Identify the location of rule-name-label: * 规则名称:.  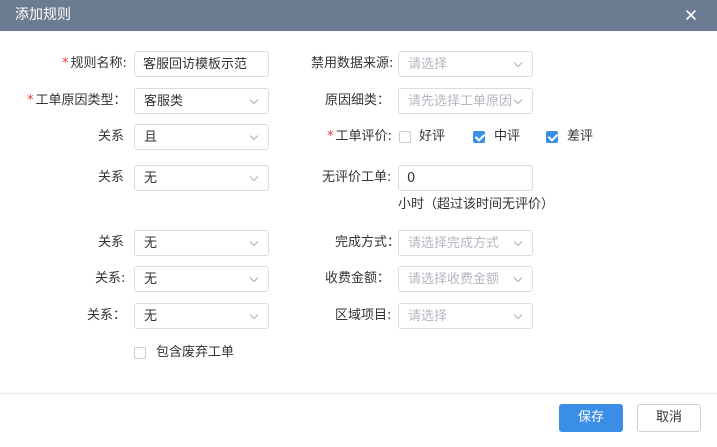
(94, 63).